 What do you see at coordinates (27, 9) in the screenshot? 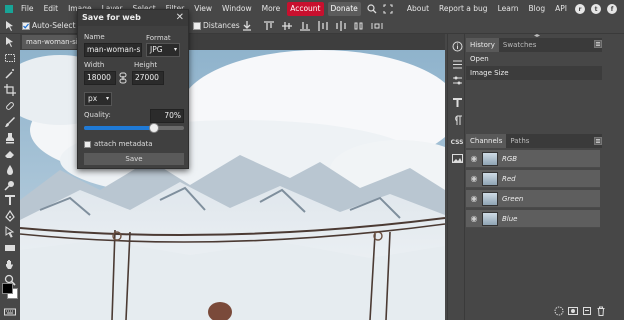
I see `menu-file: File` at bounding box center [27, 9].